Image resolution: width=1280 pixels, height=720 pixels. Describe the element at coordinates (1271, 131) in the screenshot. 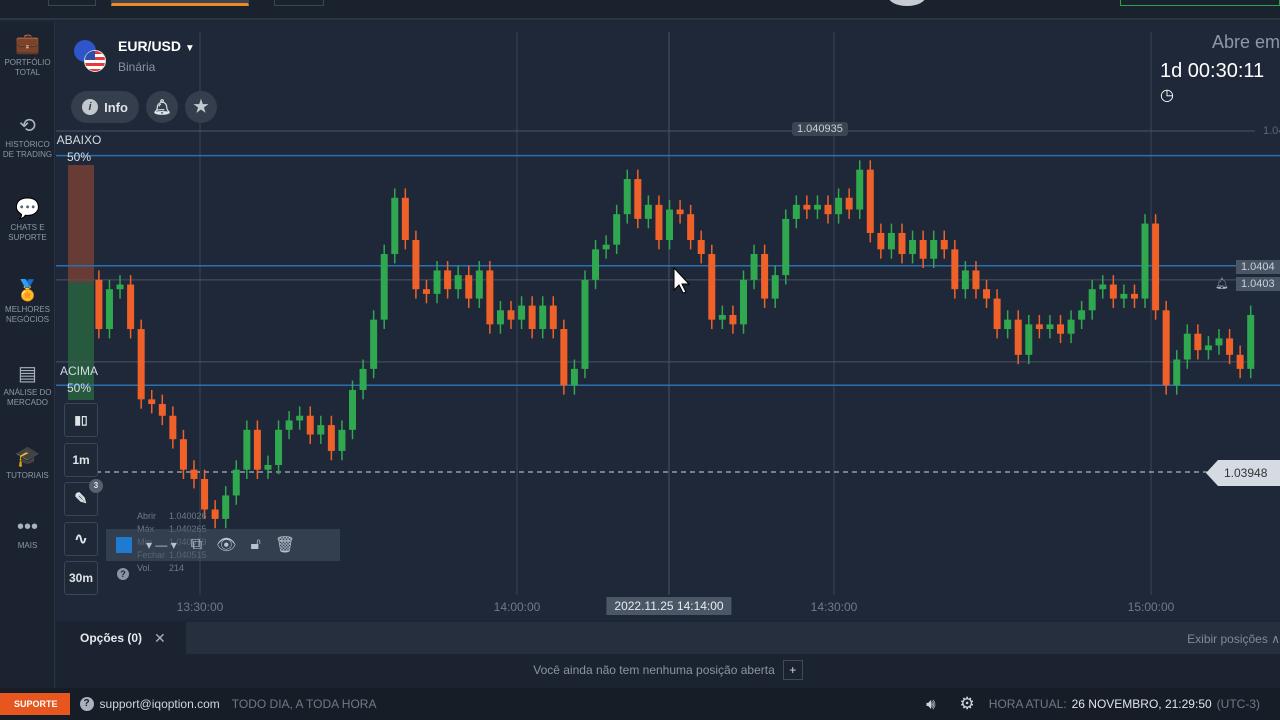

I see `axis-price-label: 1.04` at that location.